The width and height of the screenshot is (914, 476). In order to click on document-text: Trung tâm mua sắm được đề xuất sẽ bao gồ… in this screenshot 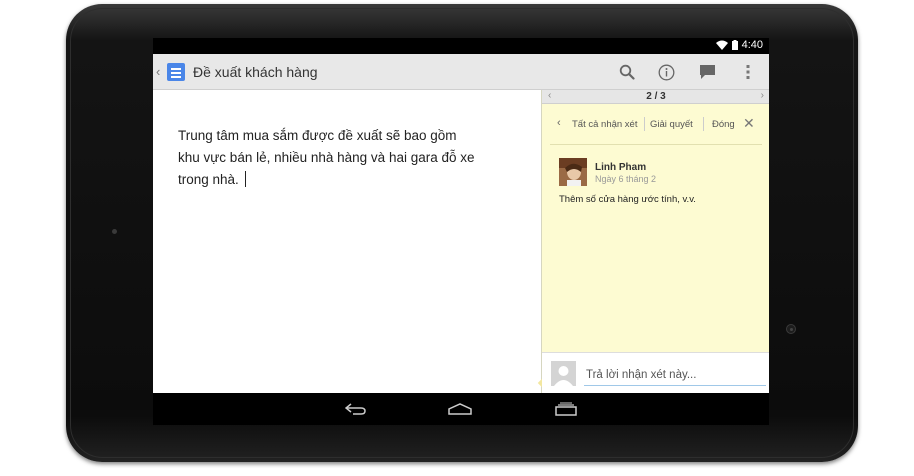, I will do `click(326, 157)`.